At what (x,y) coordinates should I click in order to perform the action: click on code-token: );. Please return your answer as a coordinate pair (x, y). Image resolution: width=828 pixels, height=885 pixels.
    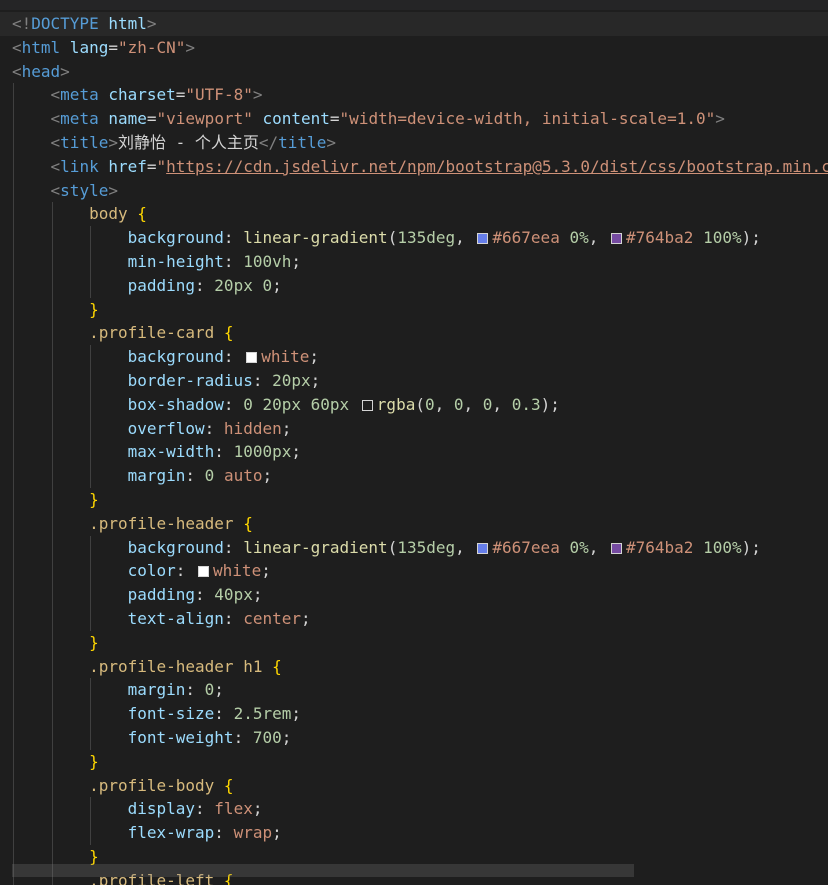
    Looking at the image, I should click on (751, 238).